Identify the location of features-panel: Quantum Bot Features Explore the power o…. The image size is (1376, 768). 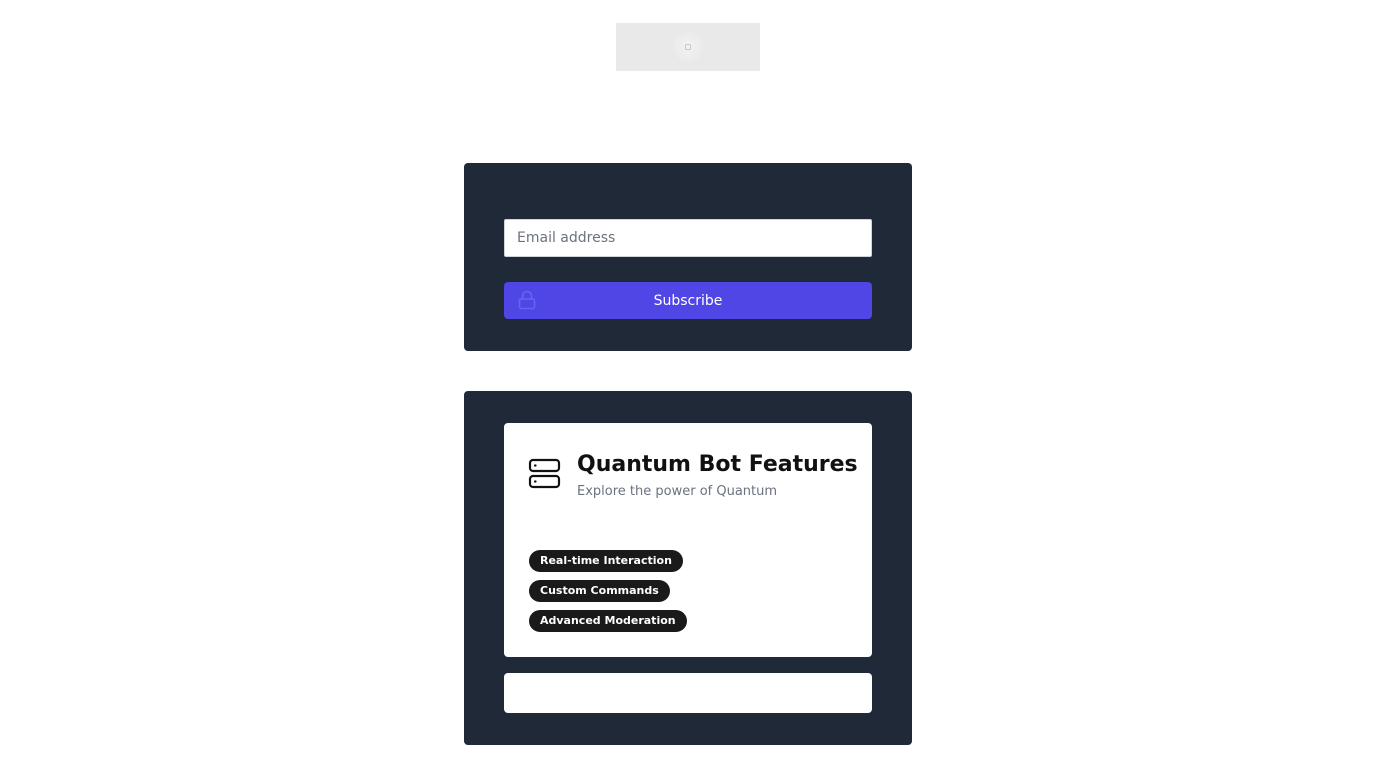
(688, 540).